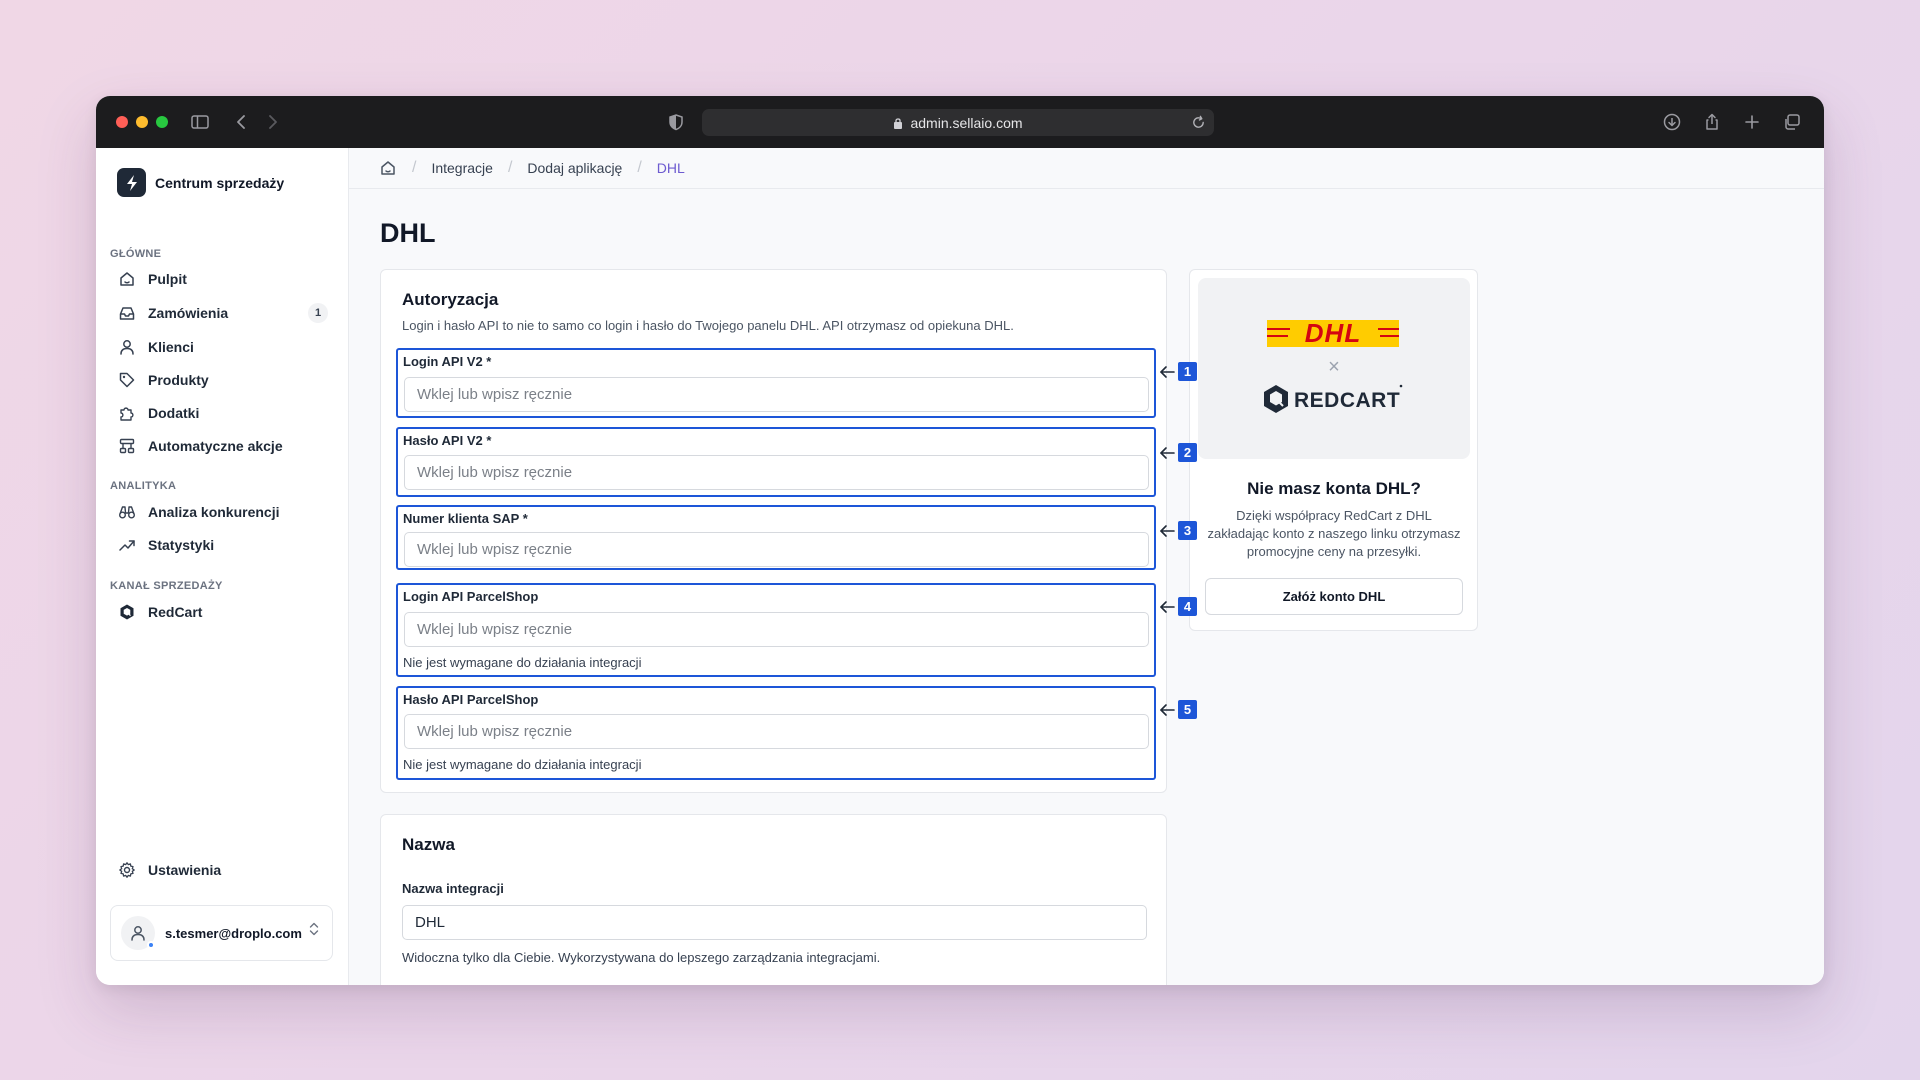 The height and width of the screenshot is (1080, 1920). What do you see at coordinates (223, 612) in the screenshot?
I see `sidebar-item-redcart: RedCart` at bounding box center [223, 612].